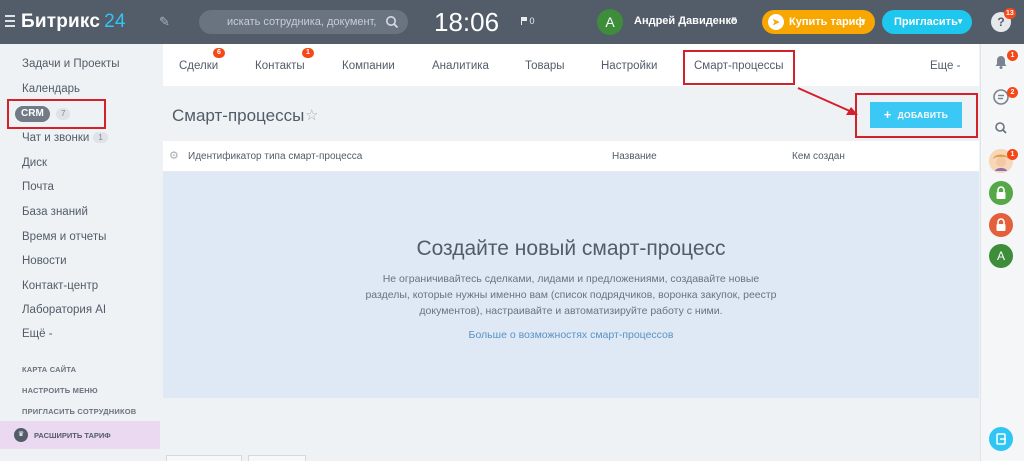 The width and height of the screenshot is (1024, 461). Describe the element at coordinates (60, 390) in the screenshot. I see `configure-menu-link: НАСТРОИТЬ МЕНЮ` at that location.